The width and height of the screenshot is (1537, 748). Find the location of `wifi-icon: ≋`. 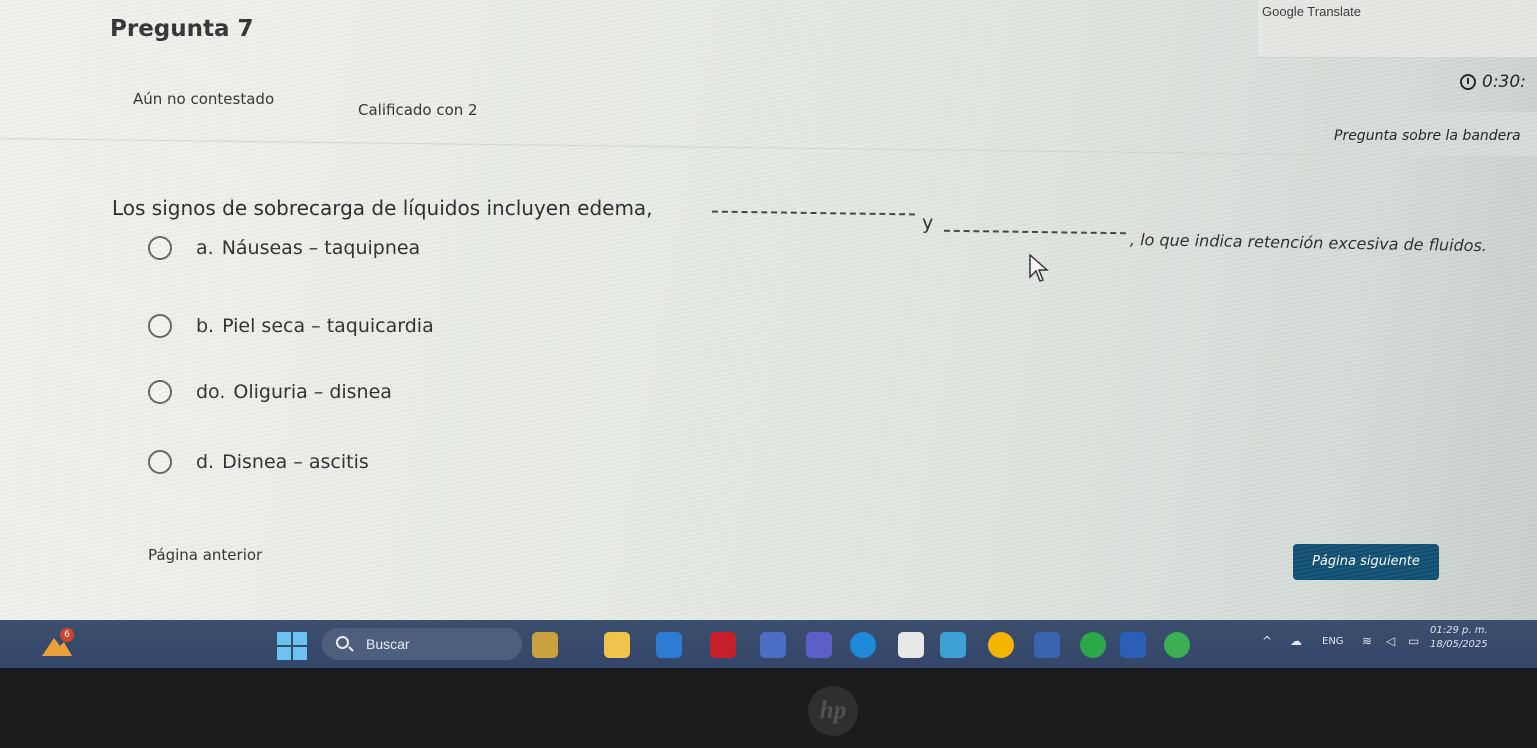

wifi-icon: ≋ is located at coordinates (1367, 641).